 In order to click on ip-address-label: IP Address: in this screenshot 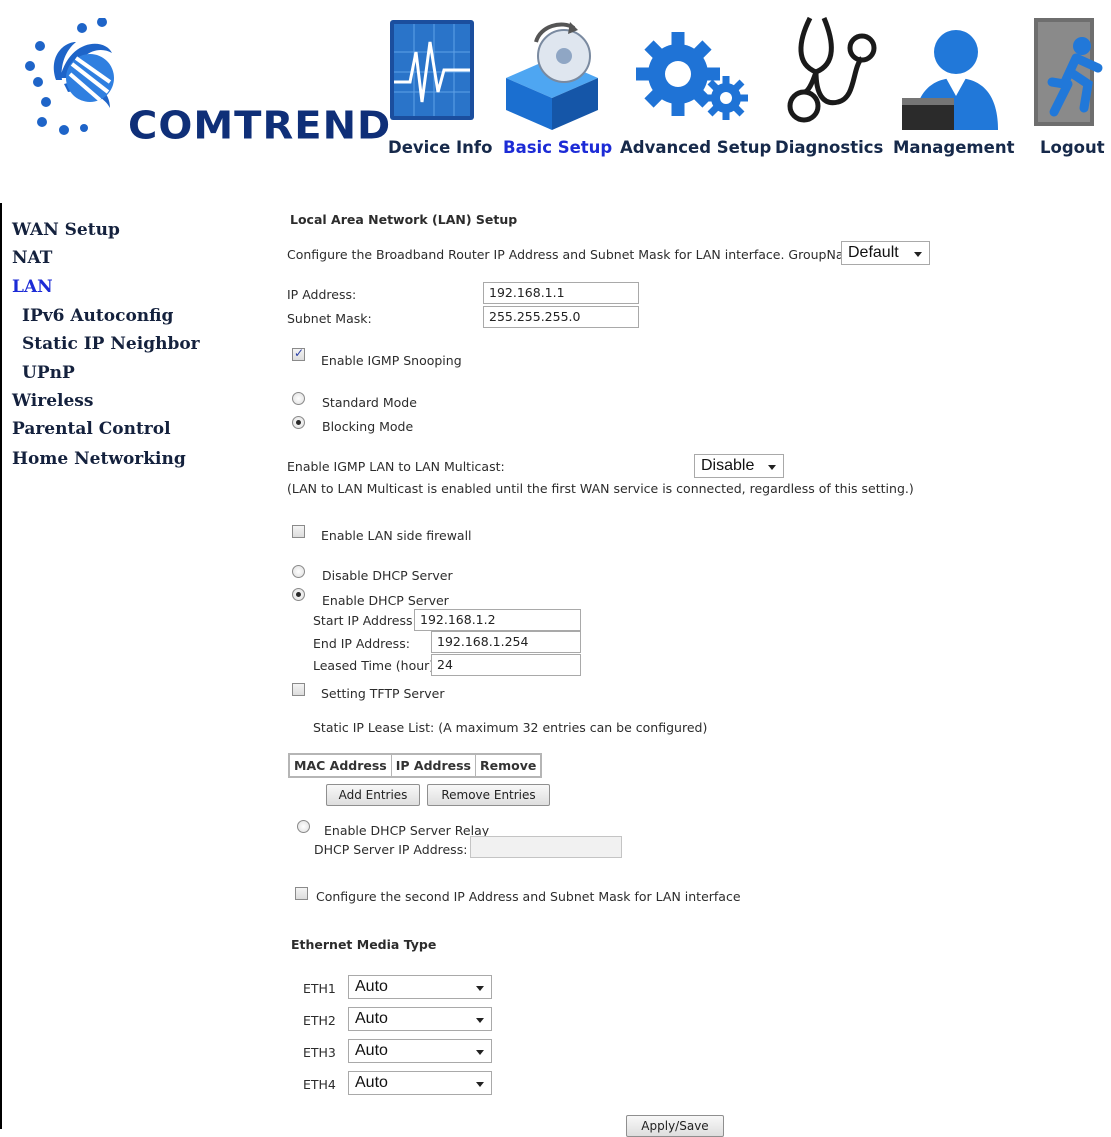, I will do `click(322, 294)`.